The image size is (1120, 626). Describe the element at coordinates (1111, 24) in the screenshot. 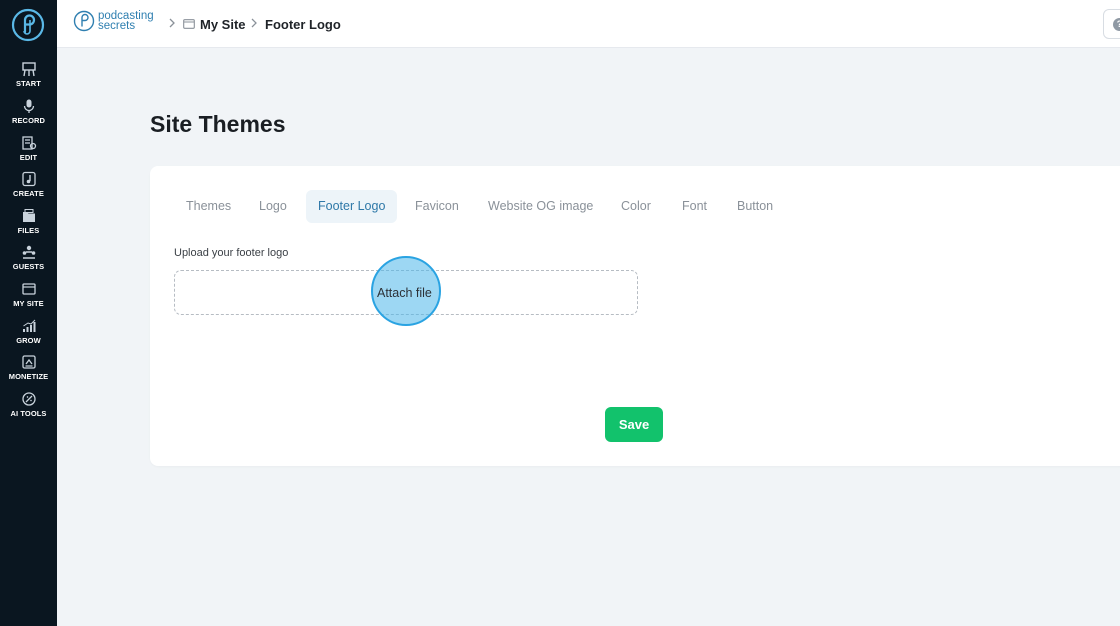

I see `help-button: ?` at that location.